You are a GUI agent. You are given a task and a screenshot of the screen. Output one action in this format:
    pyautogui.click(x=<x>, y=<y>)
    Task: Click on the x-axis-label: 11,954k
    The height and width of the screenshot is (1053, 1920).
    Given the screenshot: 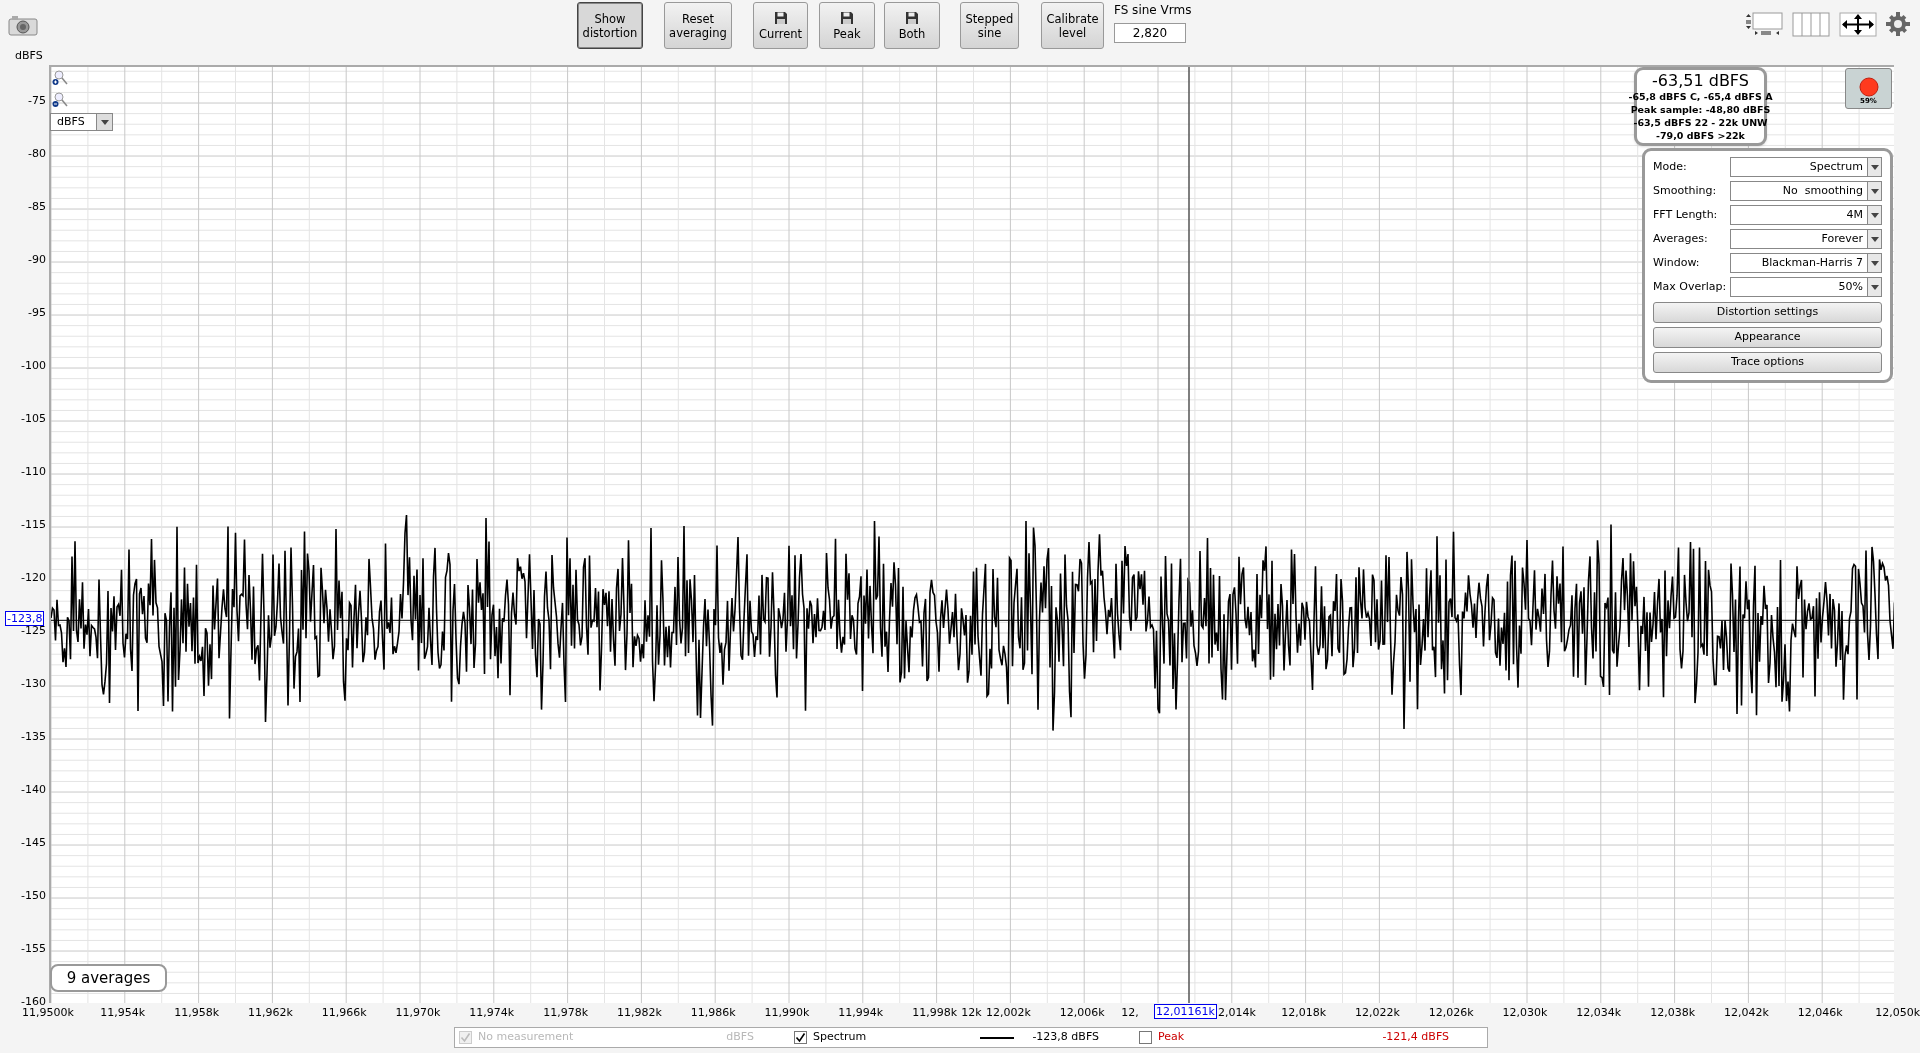 What is the action you would take?
    pyautogui.click(x=123, y=1013)
    